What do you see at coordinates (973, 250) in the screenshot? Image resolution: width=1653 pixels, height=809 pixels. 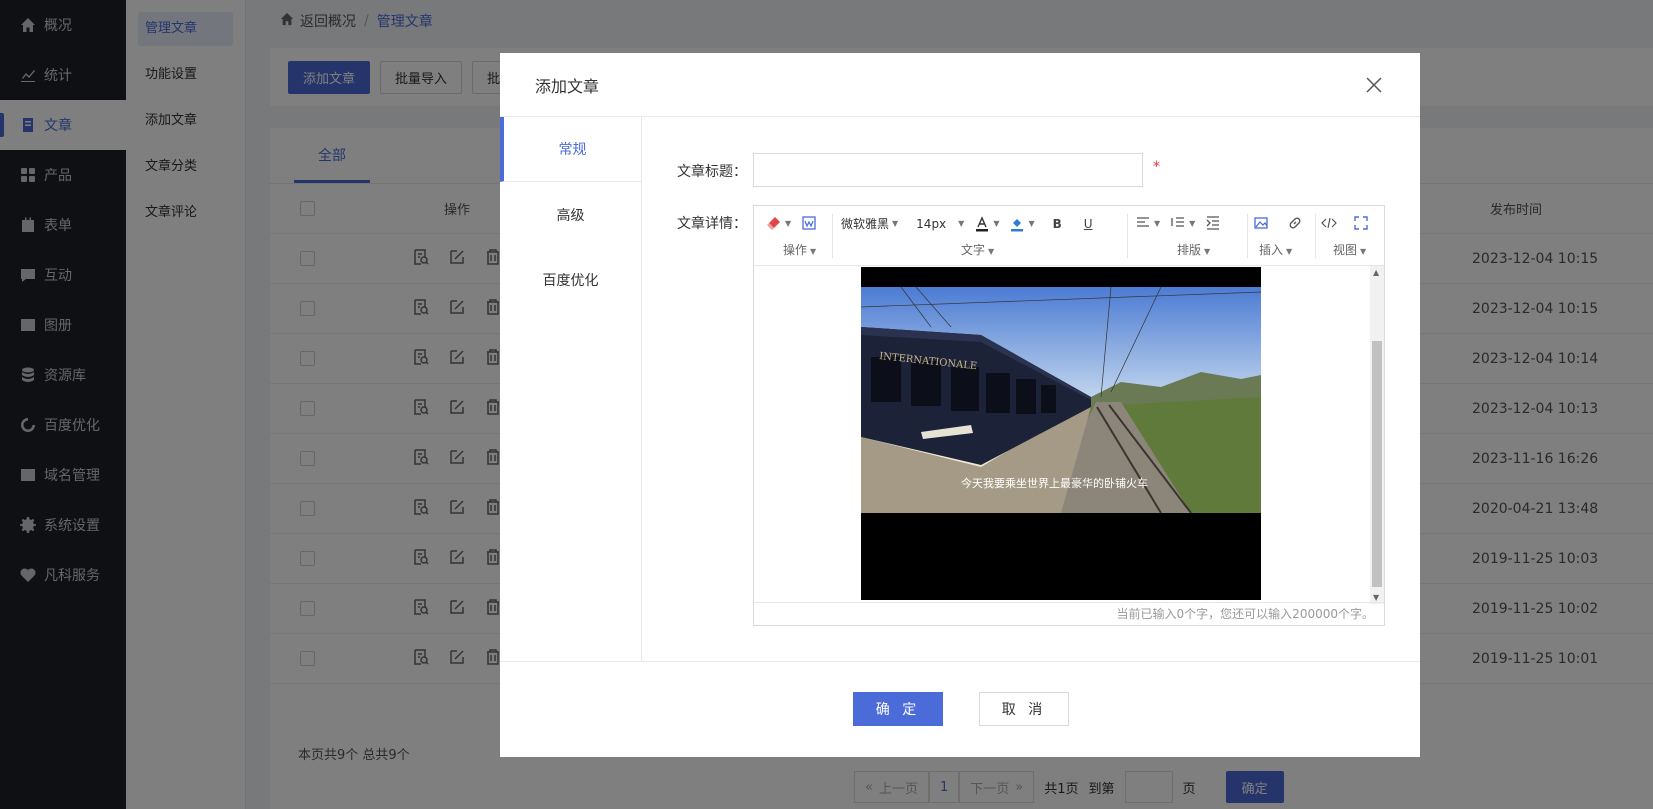 I see `group-label-text: 文字` at bounding box center [973, 250].